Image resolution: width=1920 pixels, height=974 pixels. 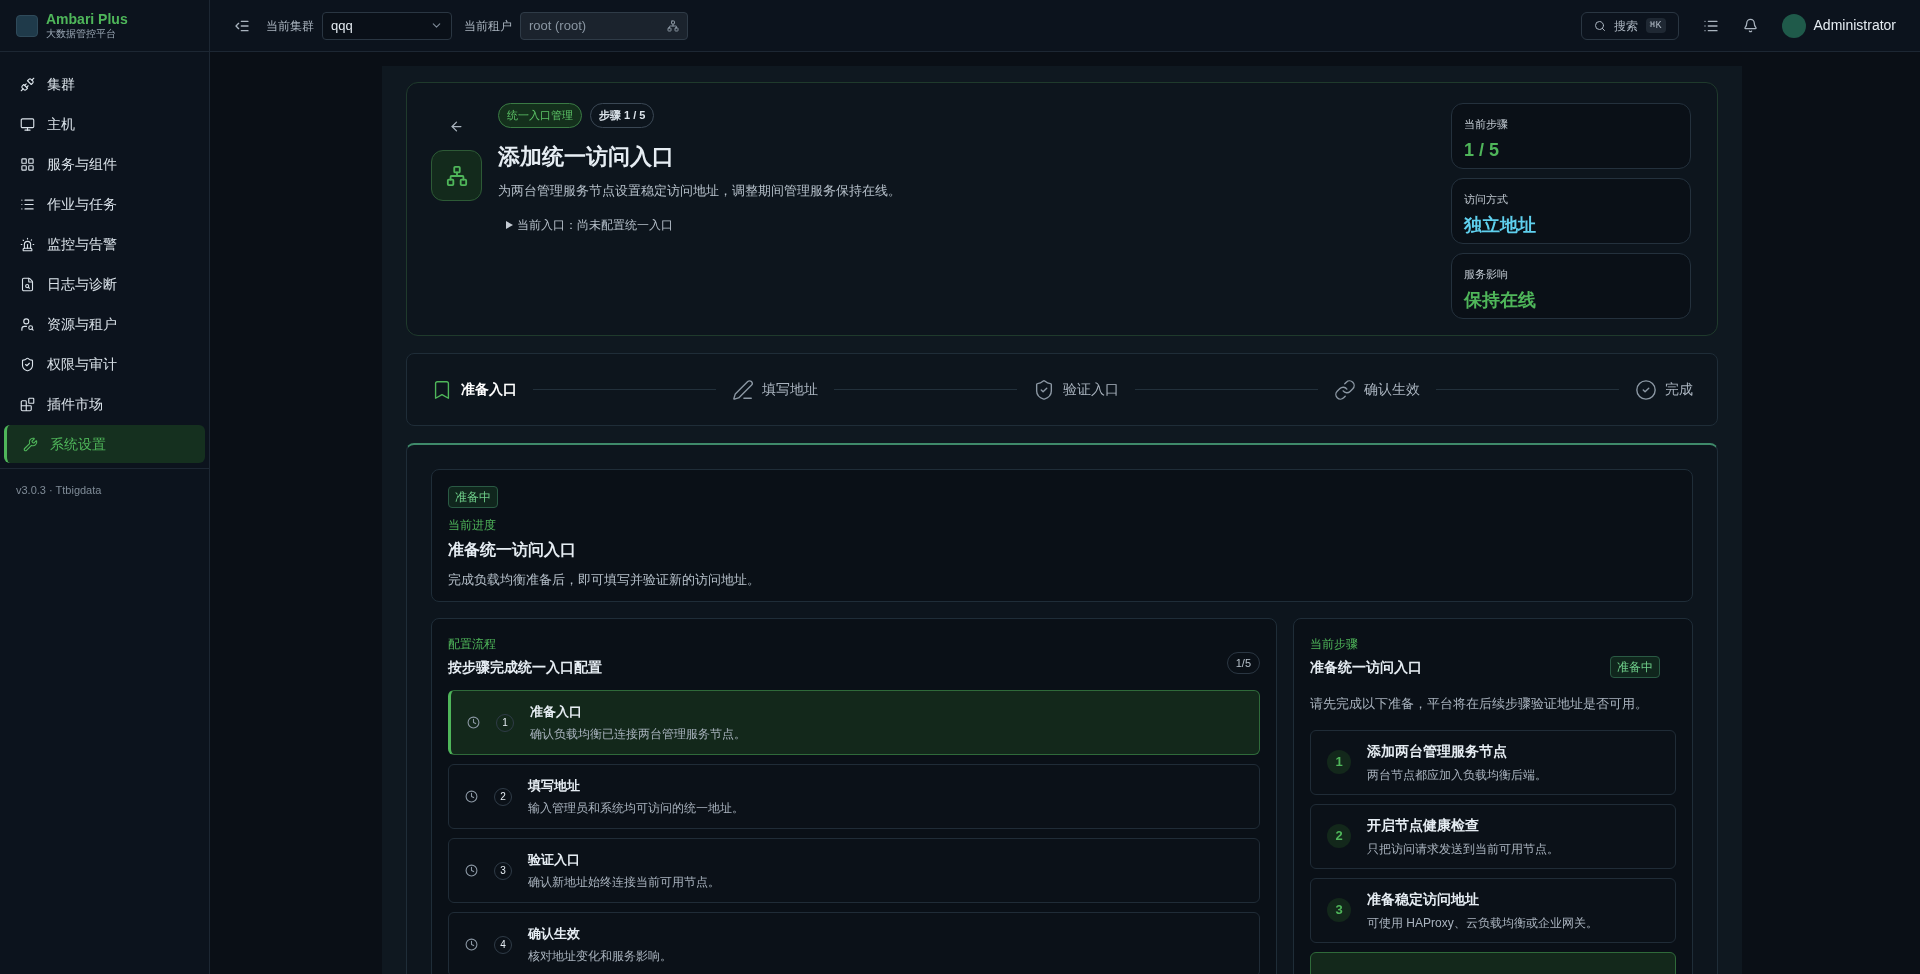 What do you see at coordinates (1479, 704) in the screenshot?
I see `current-step-description: 请先完成以下准备，平台将在后续步骤验证地址是否可用。` at bounding box center [1479, 704].